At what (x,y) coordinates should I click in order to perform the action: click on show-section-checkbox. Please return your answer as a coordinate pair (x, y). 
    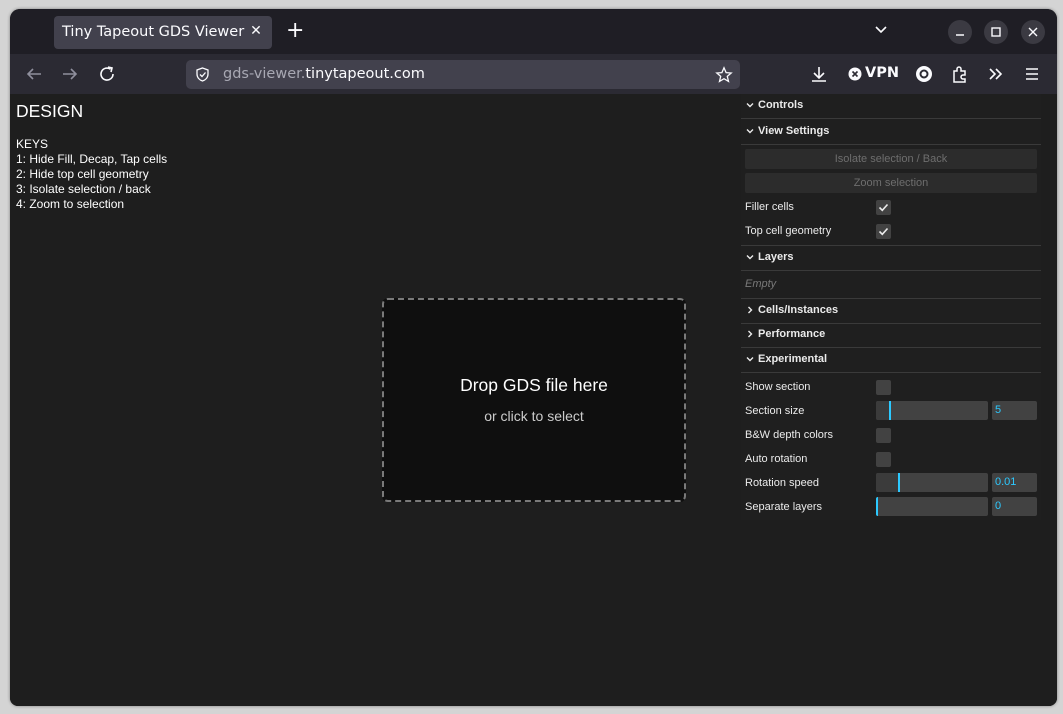
    Looking at the image, I should click on (883, 387).